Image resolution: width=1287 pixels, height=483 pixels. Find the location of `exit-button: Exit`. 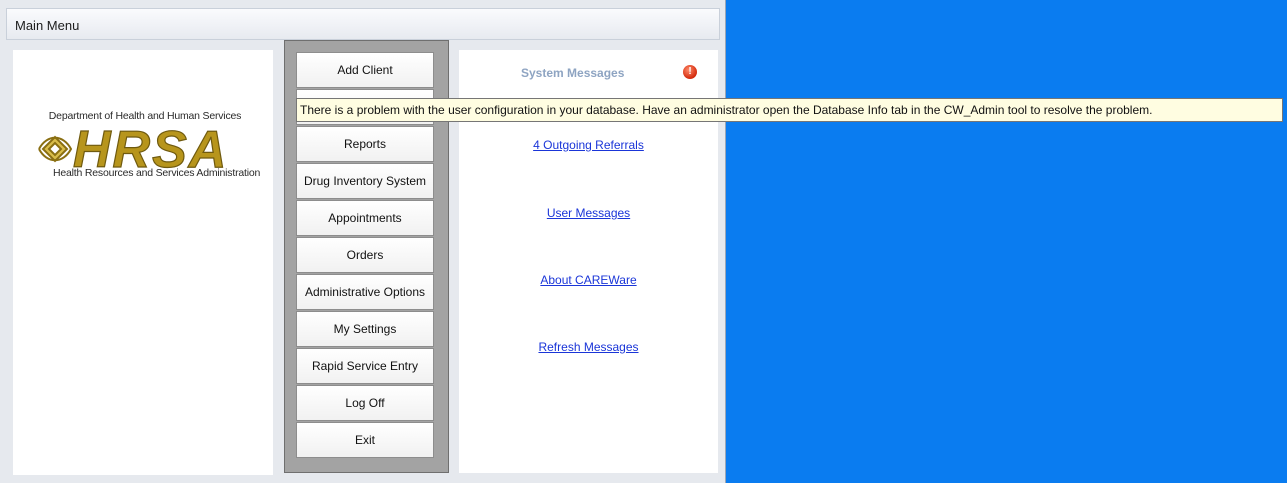

exit-button: Exit is located at coordinates (365, 440).